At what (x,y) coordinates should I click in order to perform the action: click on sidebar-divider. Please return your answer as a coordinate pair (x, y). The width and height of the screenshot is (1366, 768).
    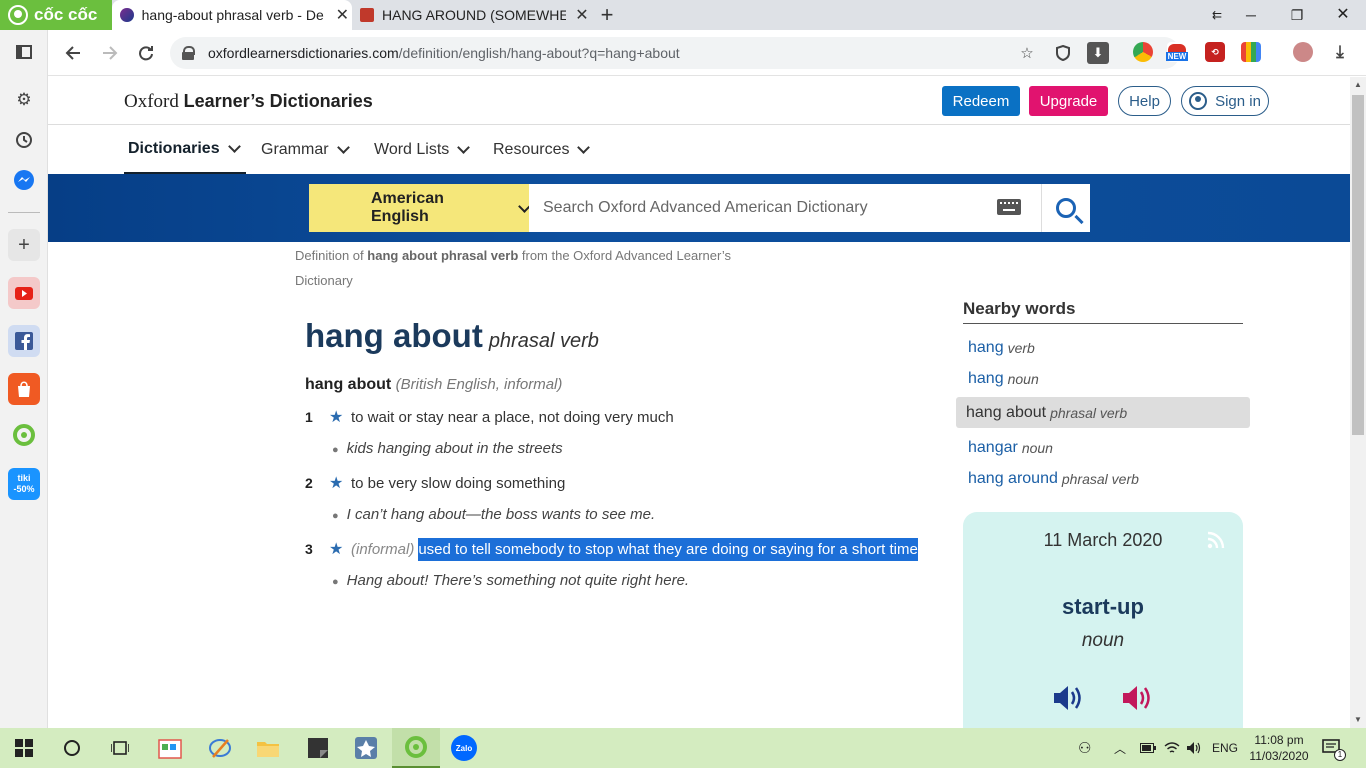
    Looking at the image, I should click on (24, 212).